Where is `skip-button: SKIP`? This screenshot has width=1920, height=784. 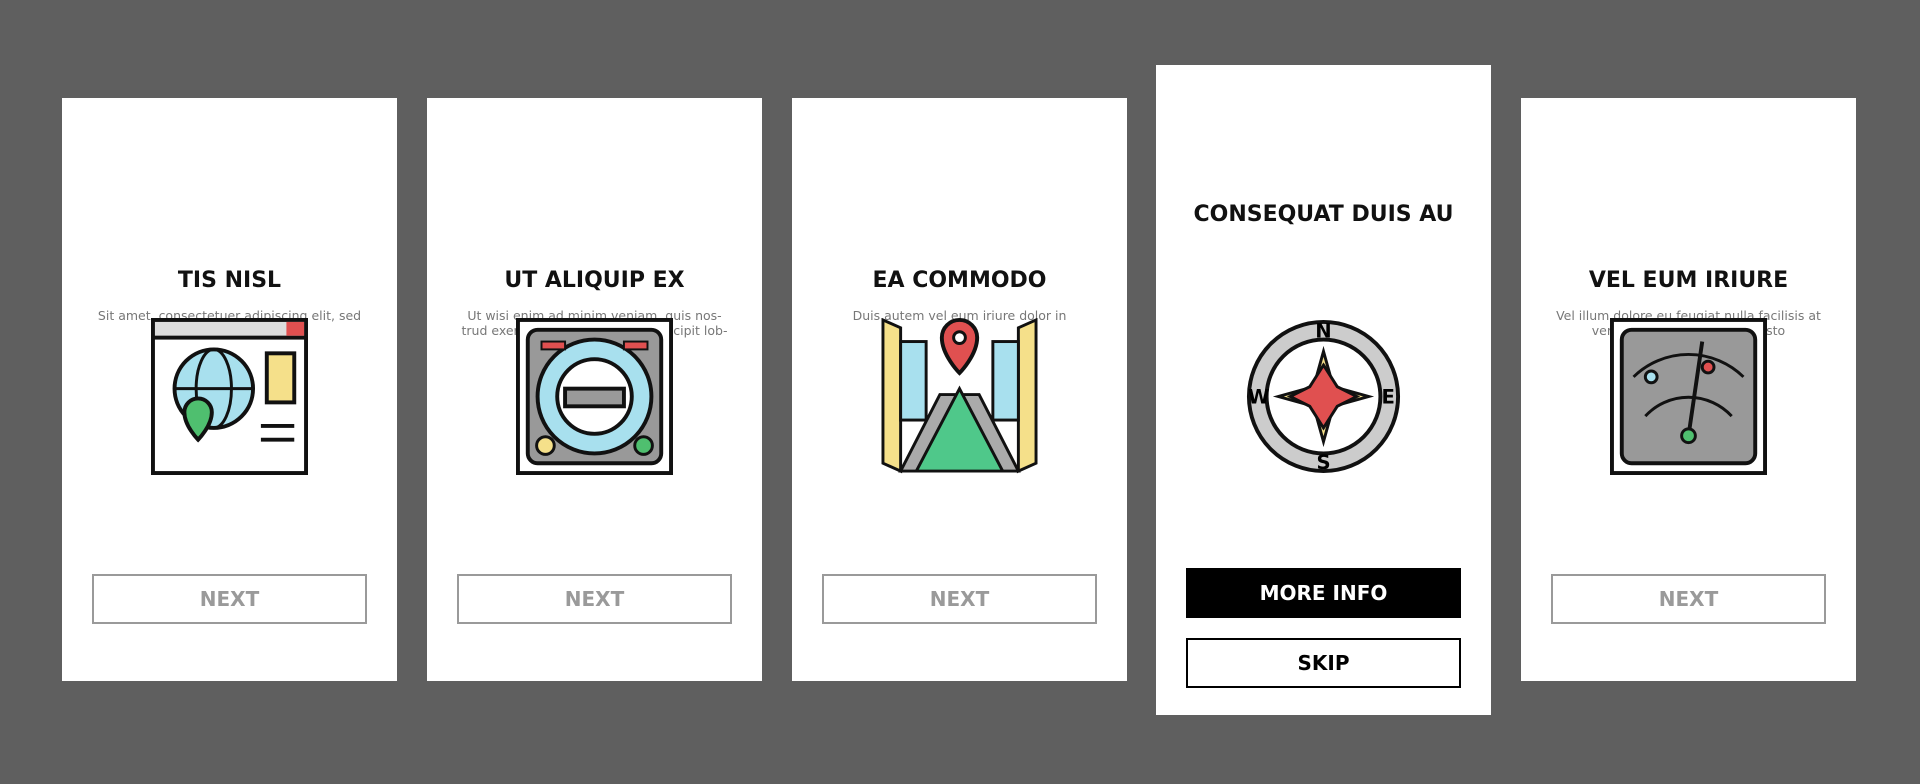 skip-button: SKIP is located at coordinates (1323, 663).